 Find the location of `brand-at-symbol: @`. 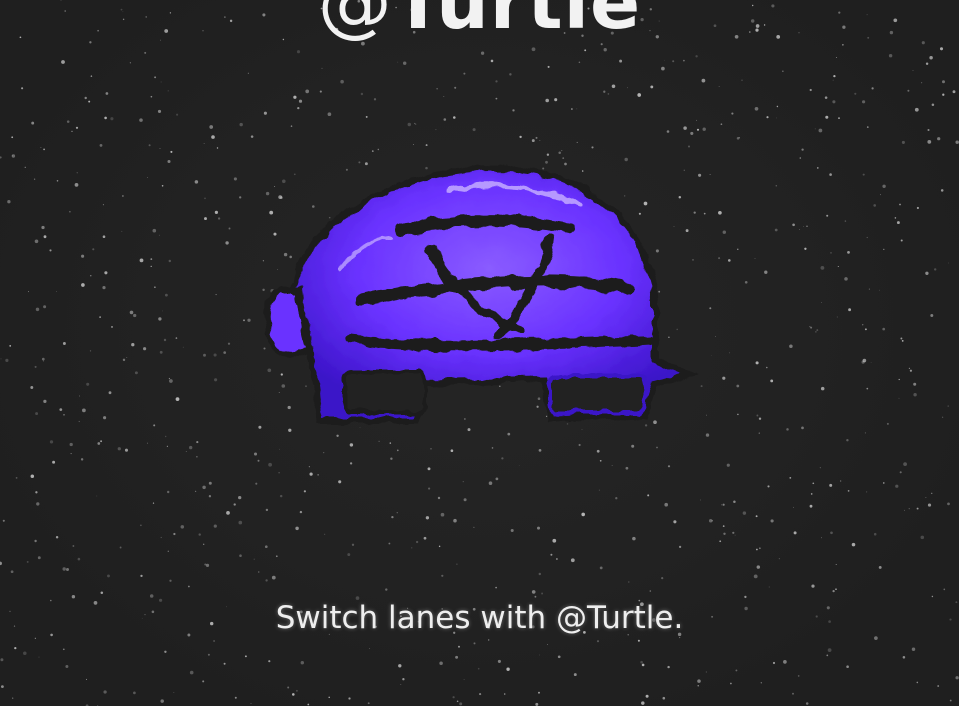

brand-at-symbol: @ is located at coordinates (355, 23).